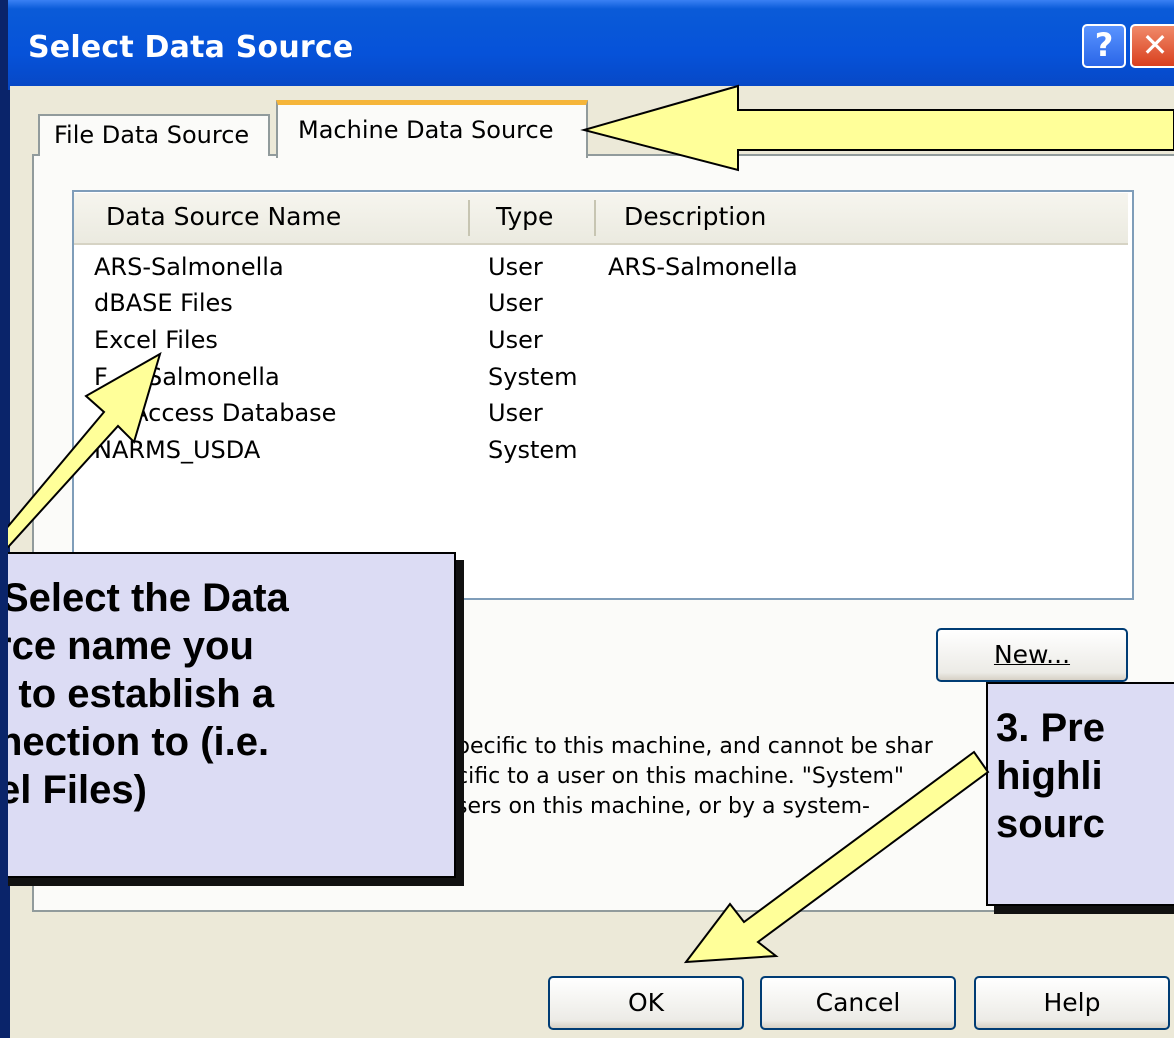 This screenshot has height=1038, width=1174. I want to click on arrow-to-machine-tab, so click(877, 128).